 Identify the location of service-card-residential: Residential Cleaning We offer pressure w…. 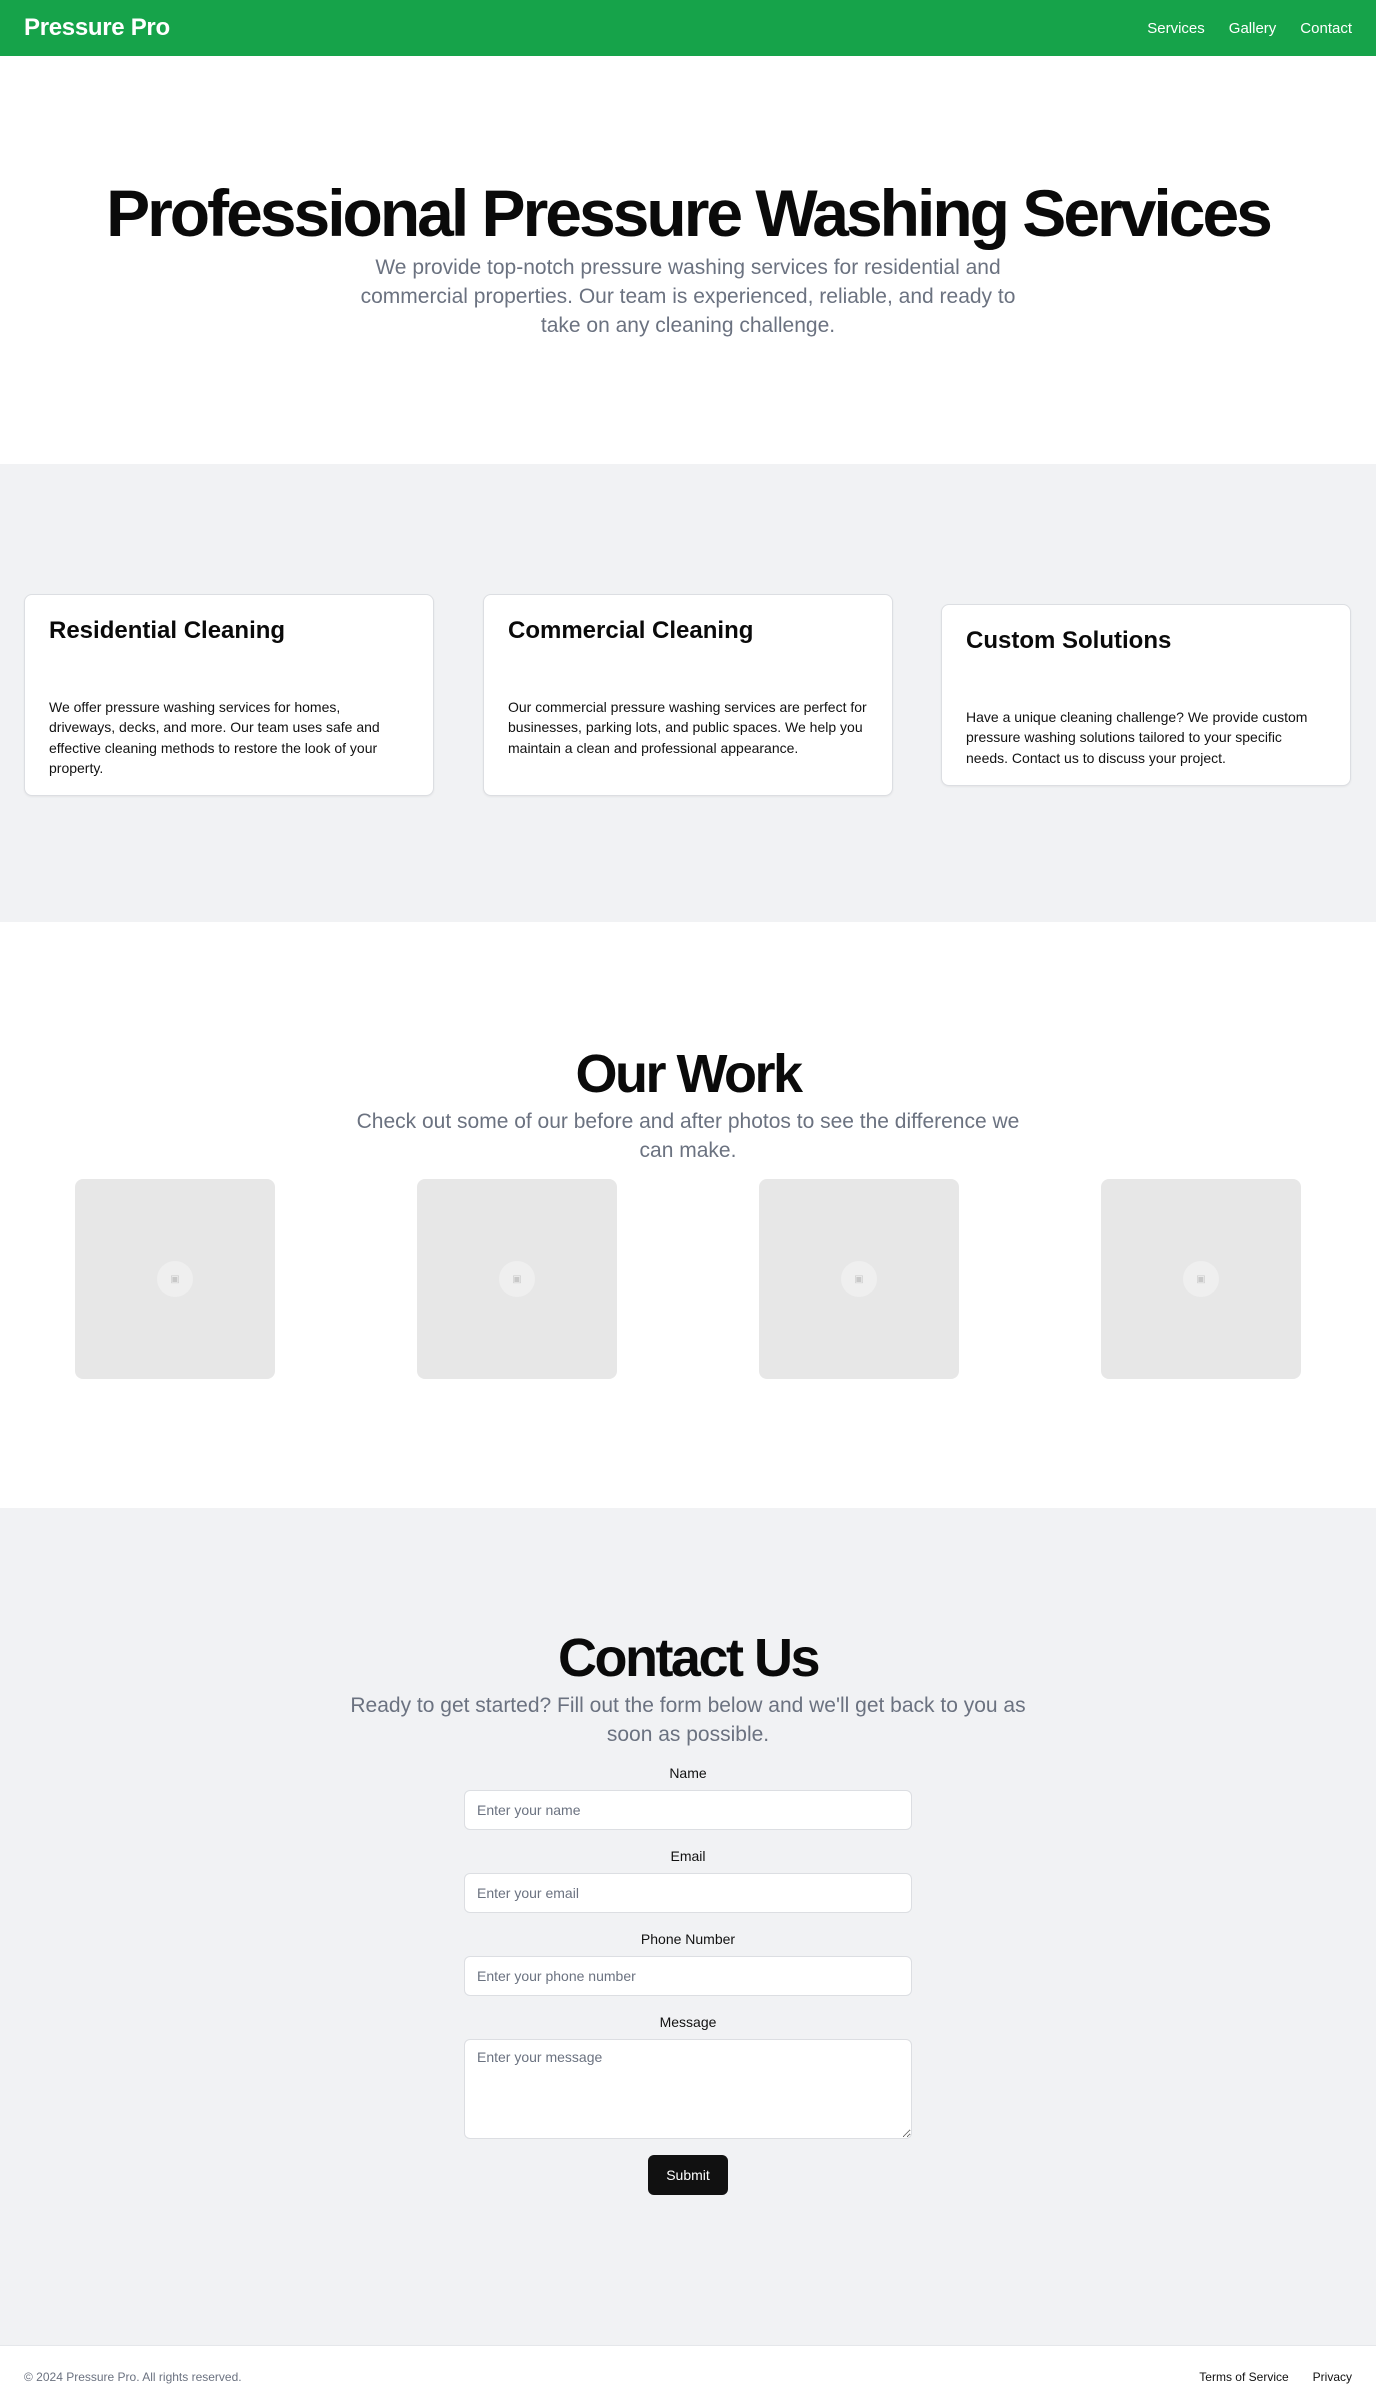
(229, 695).